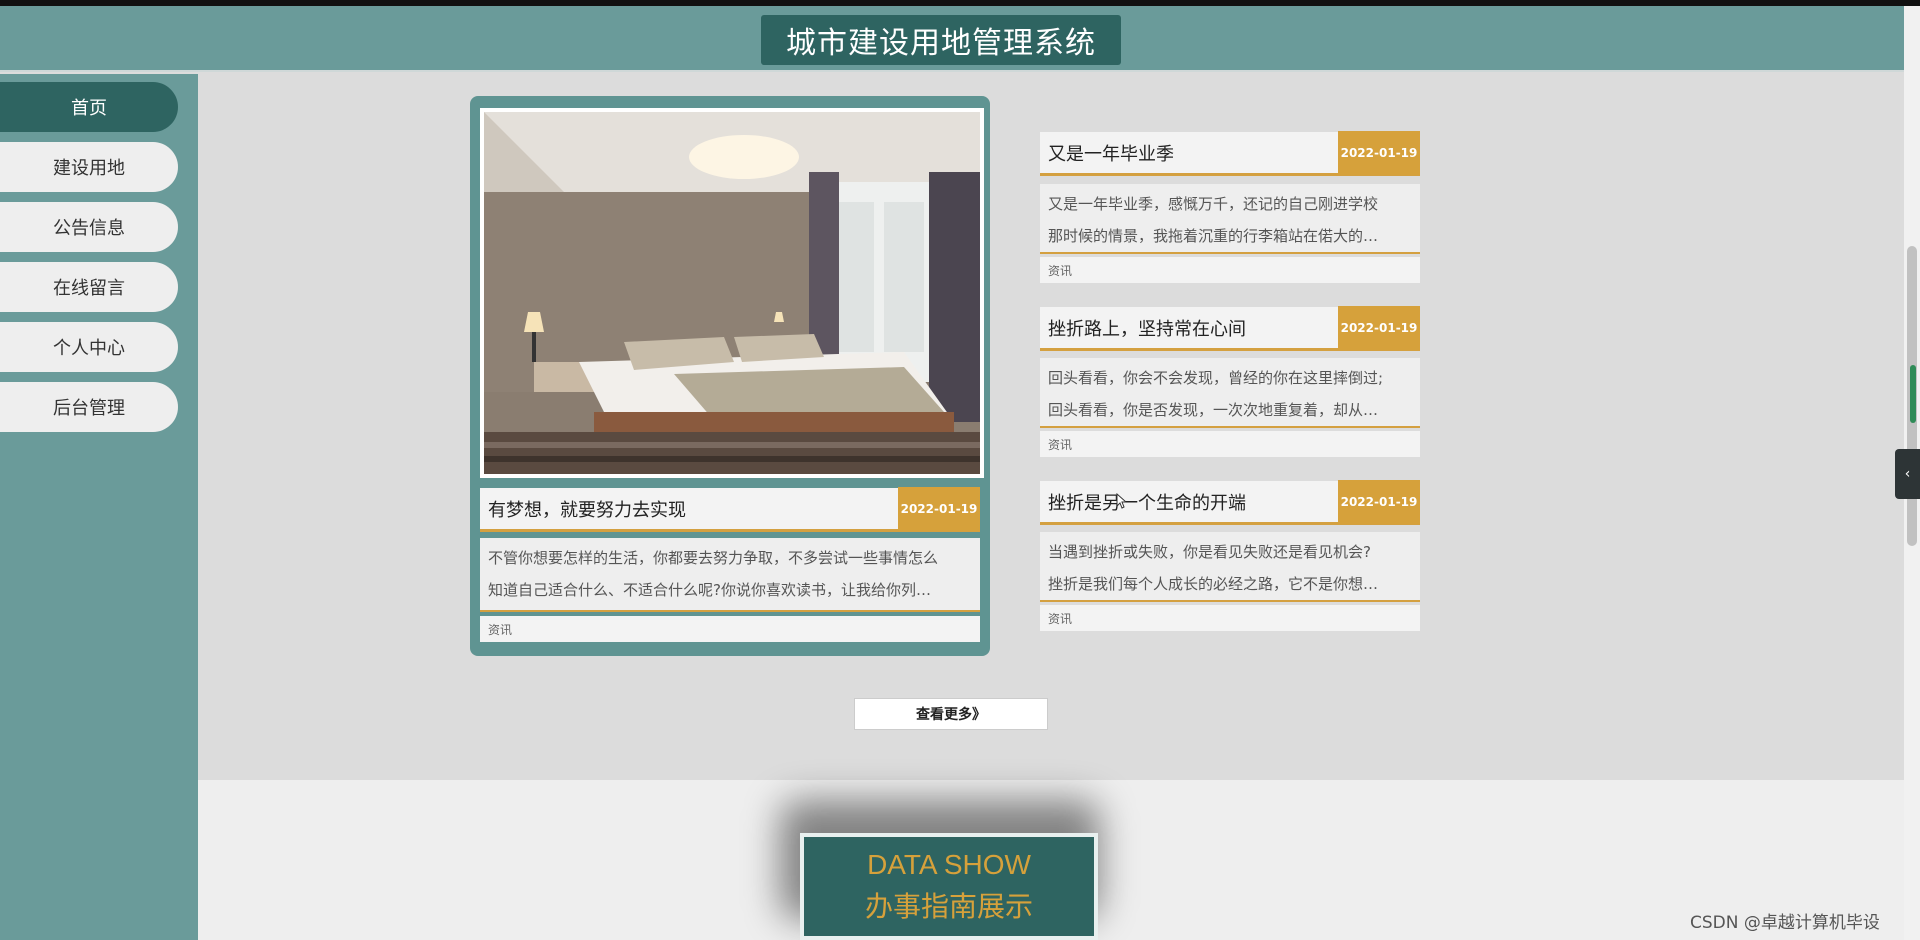 Image resolution: width=1920 pixels, height=940 pixels. What do you see at coordinates (949, 886) in the screenshot?
I see `data-show-banner: DATA SHOW 办事指南展示` at bounding box center [949, 886].